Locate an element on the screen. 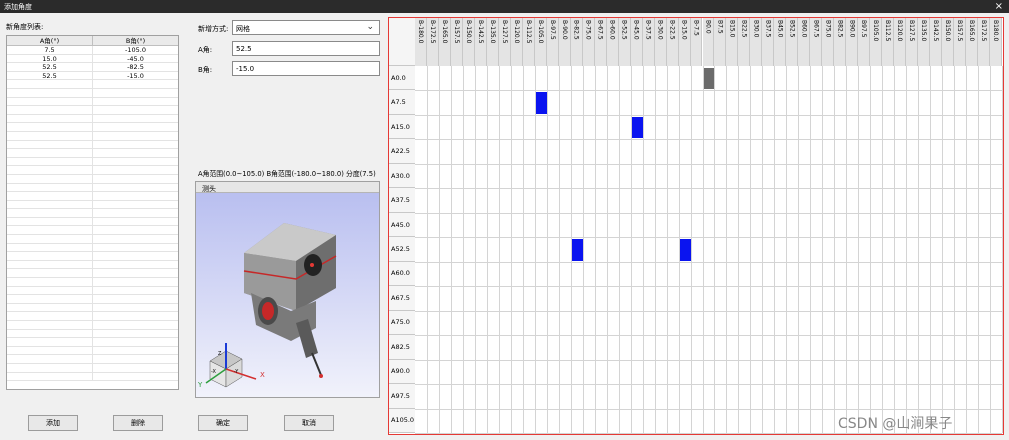 The image size is (1009, 440). grid-row-header: A37.5 is located at coordinates (402, 200).